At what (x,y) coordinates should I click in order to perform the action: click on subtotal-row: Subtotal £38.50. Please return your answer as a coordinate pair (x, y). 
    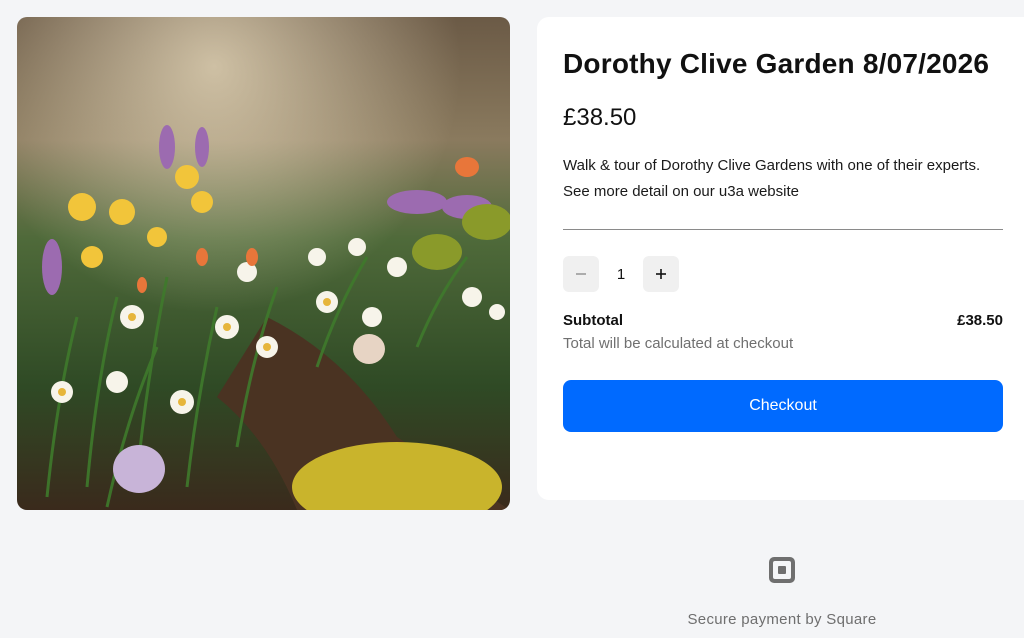
    Looking at the image, I should click on (783, 320).